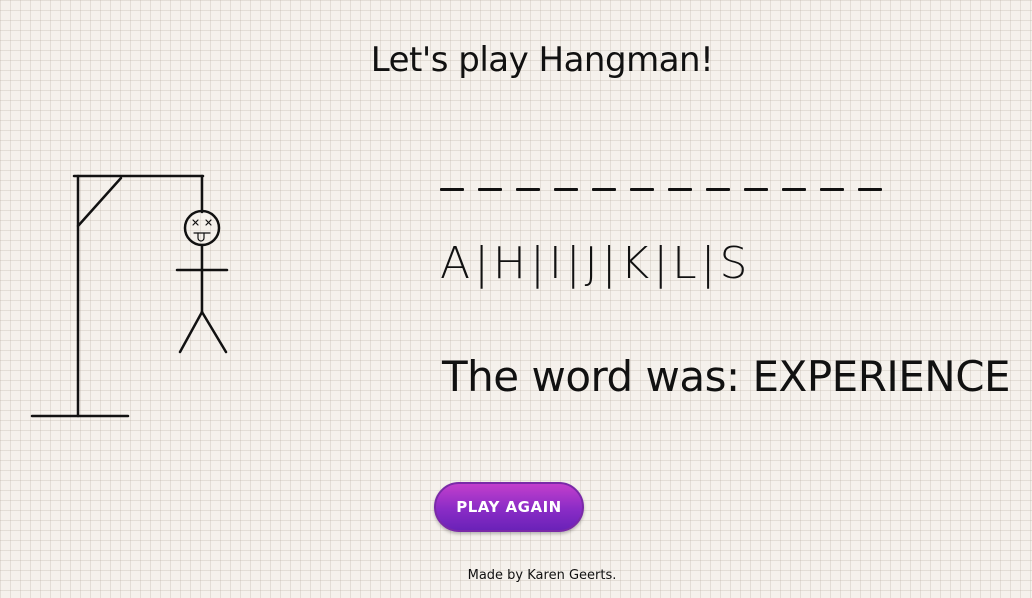 This screenshot has height=598, width=1032. What do you see at coordinates (191, 332) in the screenshot?
I see `hangman-left-leg` at bounding box center [191, 332].